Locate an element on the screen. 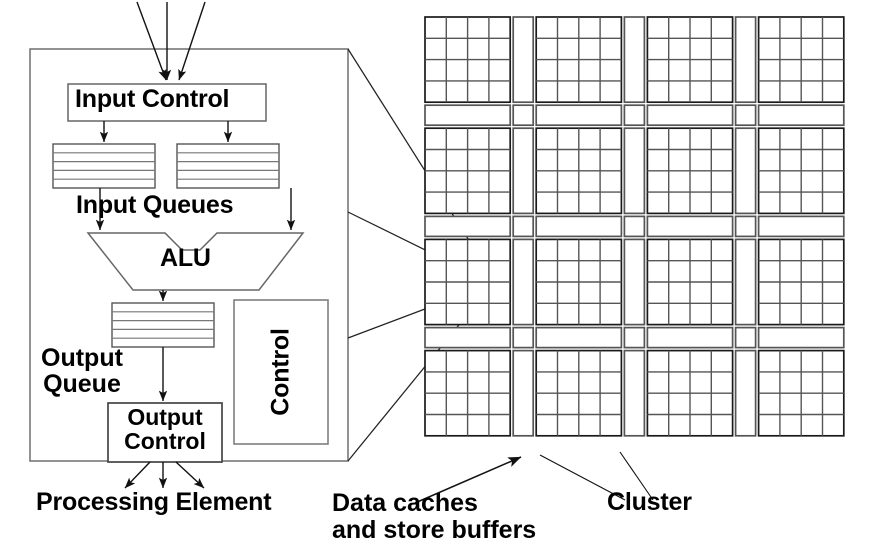  cluster-label: Cluster is located at coordinates (649, 502).